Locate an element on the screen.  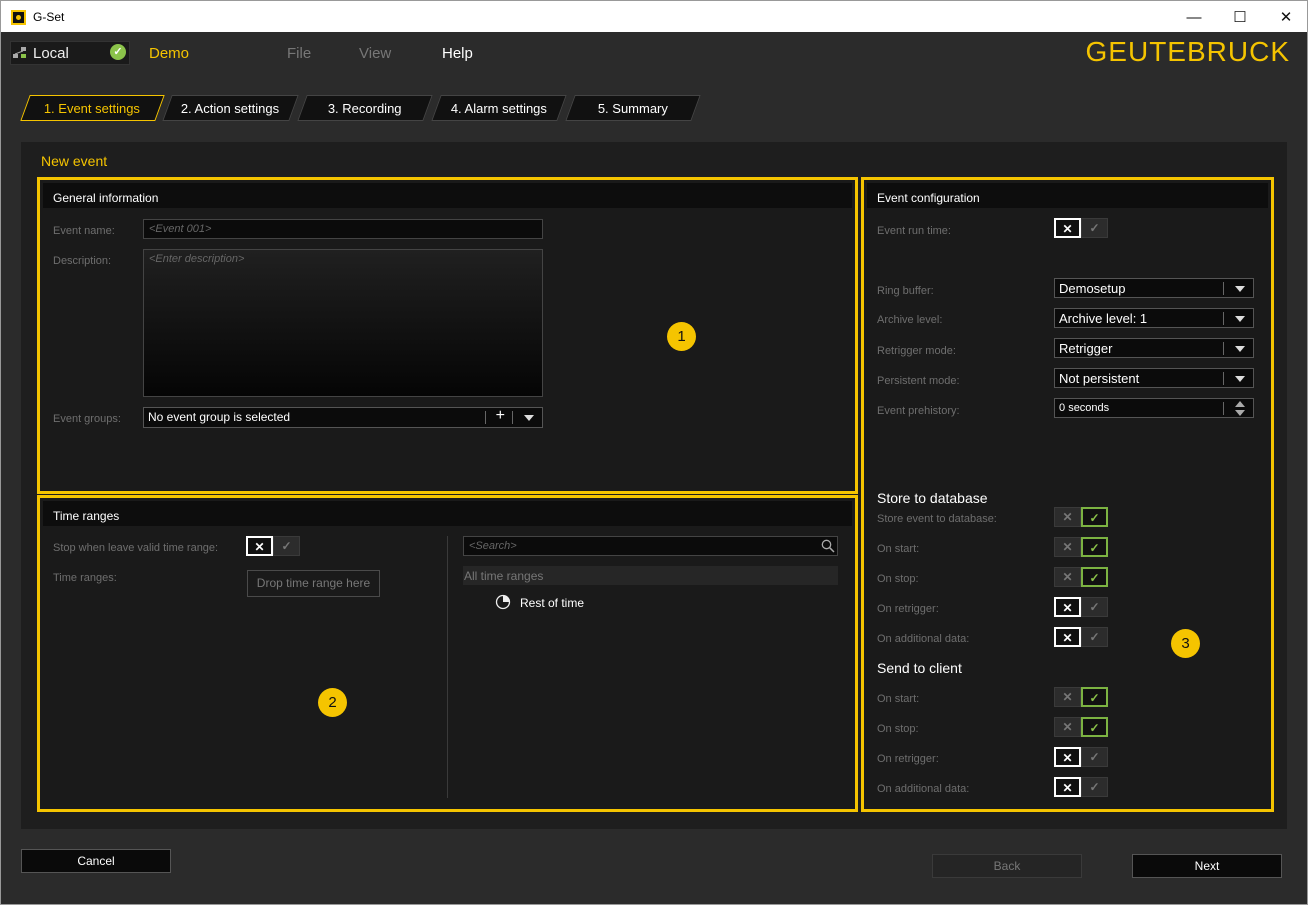
description-input: <Enter description> is located at coordinates (343, 323).